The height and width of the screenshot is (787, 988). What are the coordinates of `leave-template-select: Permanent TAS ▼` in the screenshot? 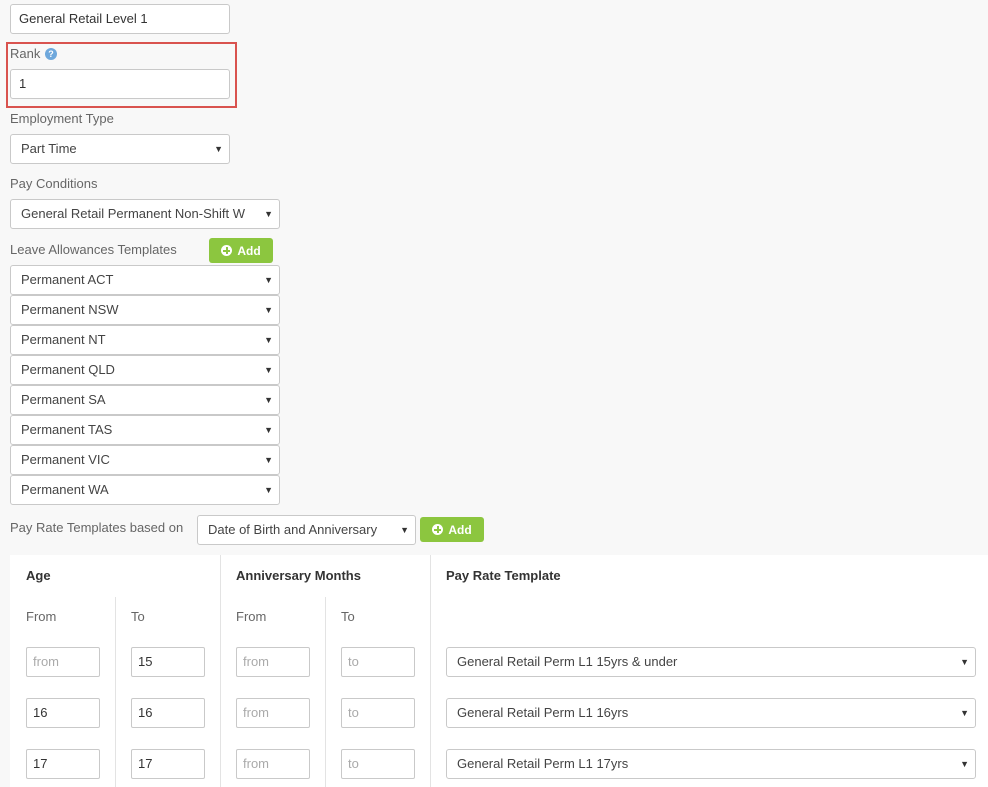 It's located at (145, 430).